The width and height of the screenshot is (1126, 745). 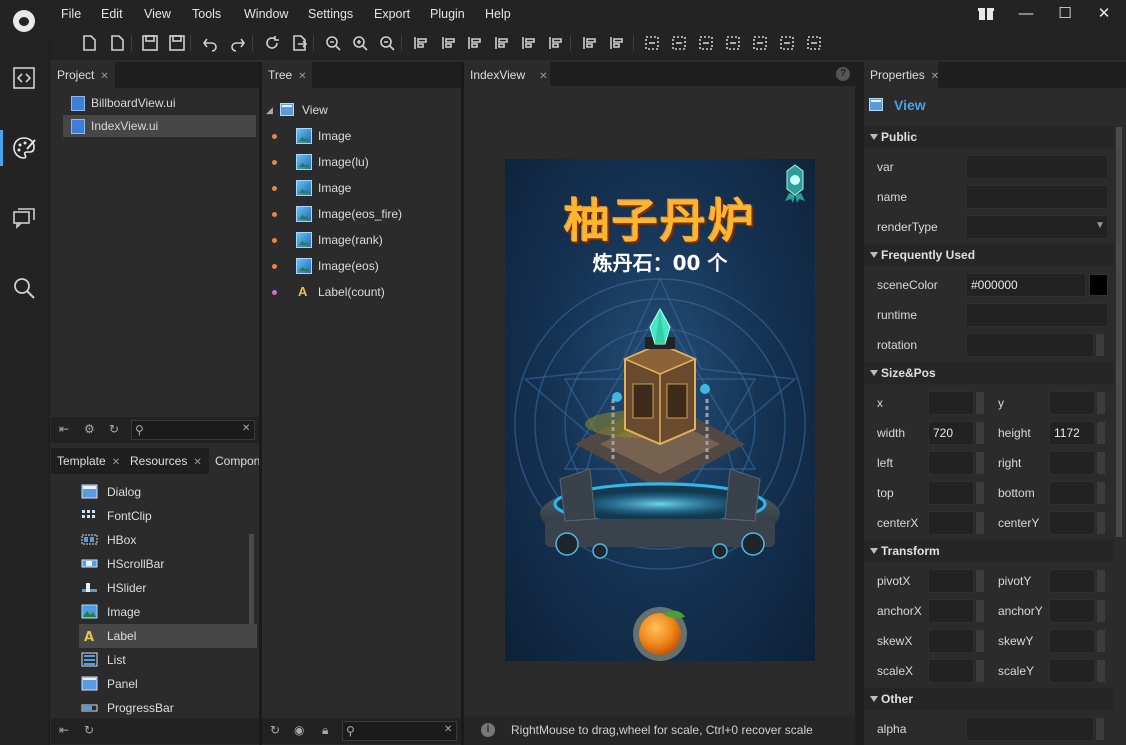 I want to click on component-item: HSlider, so click(x=168, y=588).